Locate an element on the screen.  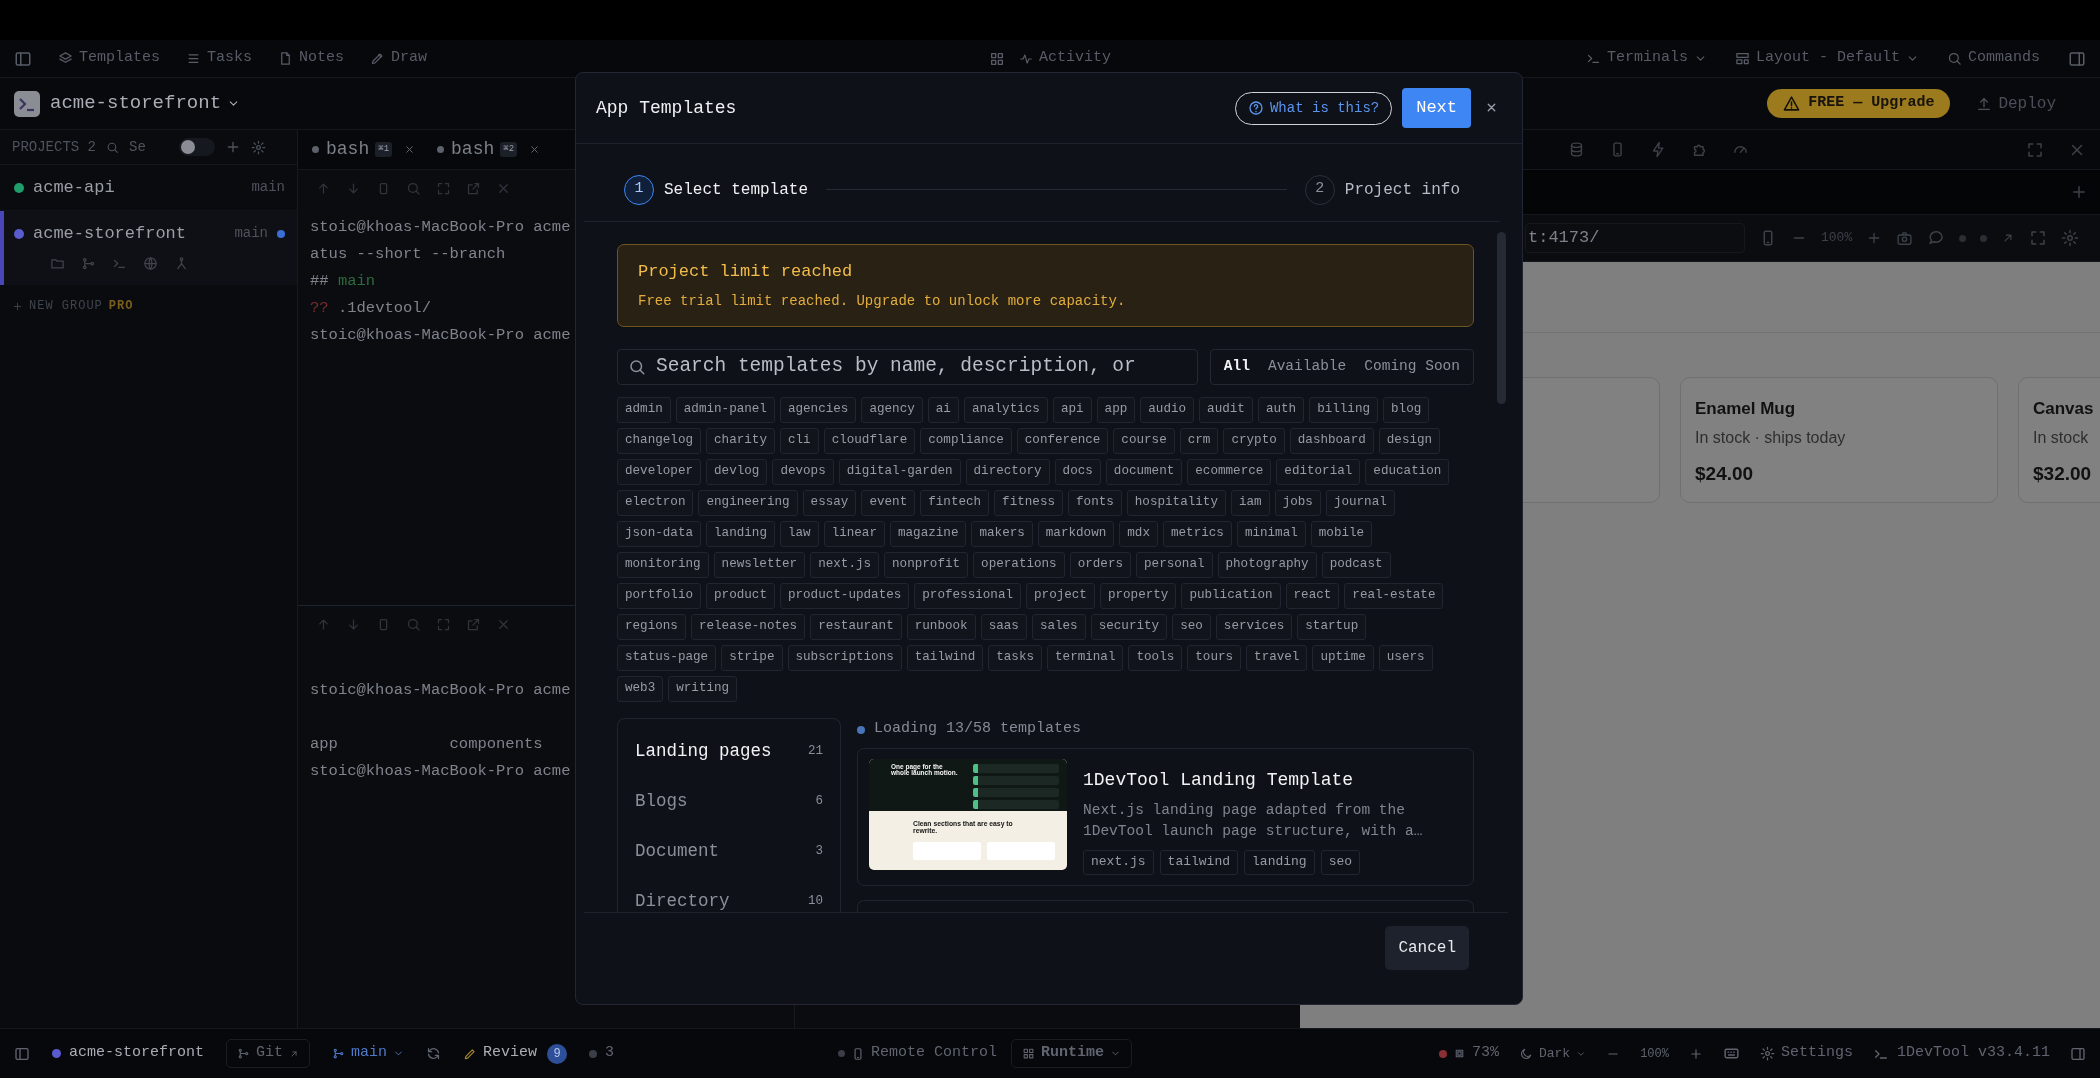
tag-chip: uptime is located at coordinates (1343, 657).